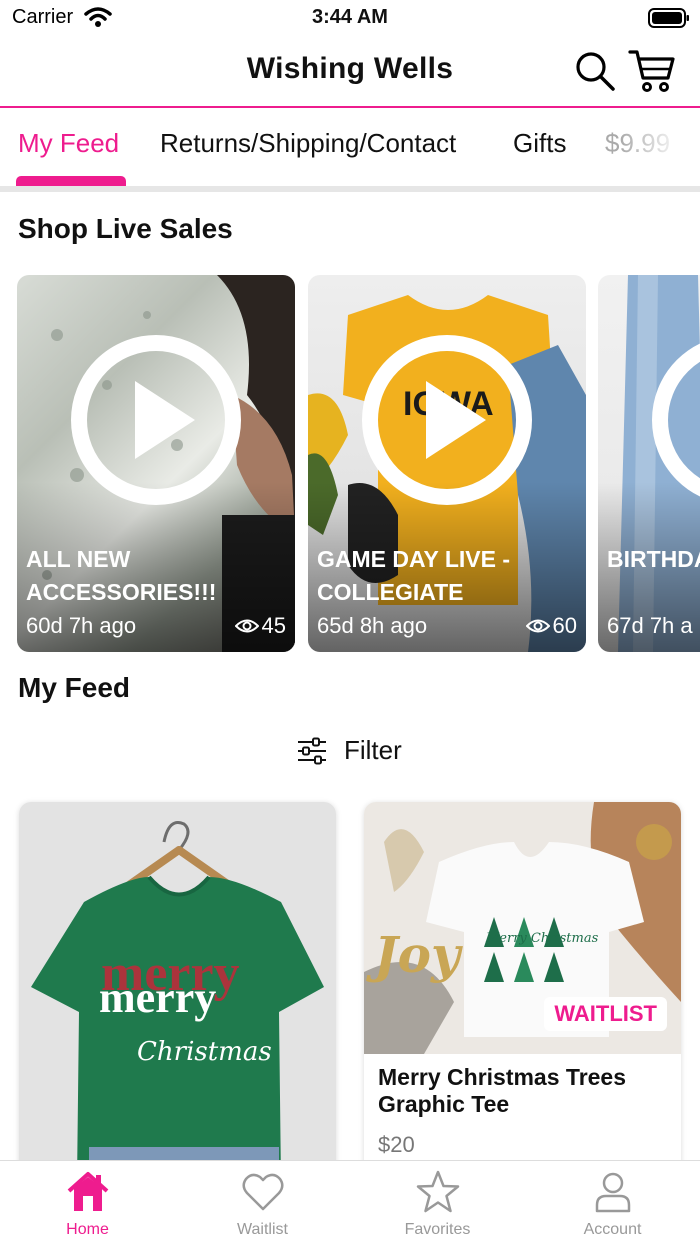 This screenshot has width=700, height=1244. What do you see at coordinates (539, 143) in the screenshot?
I see `tab-gifts: Gifts` at bounding box center [539, 143].